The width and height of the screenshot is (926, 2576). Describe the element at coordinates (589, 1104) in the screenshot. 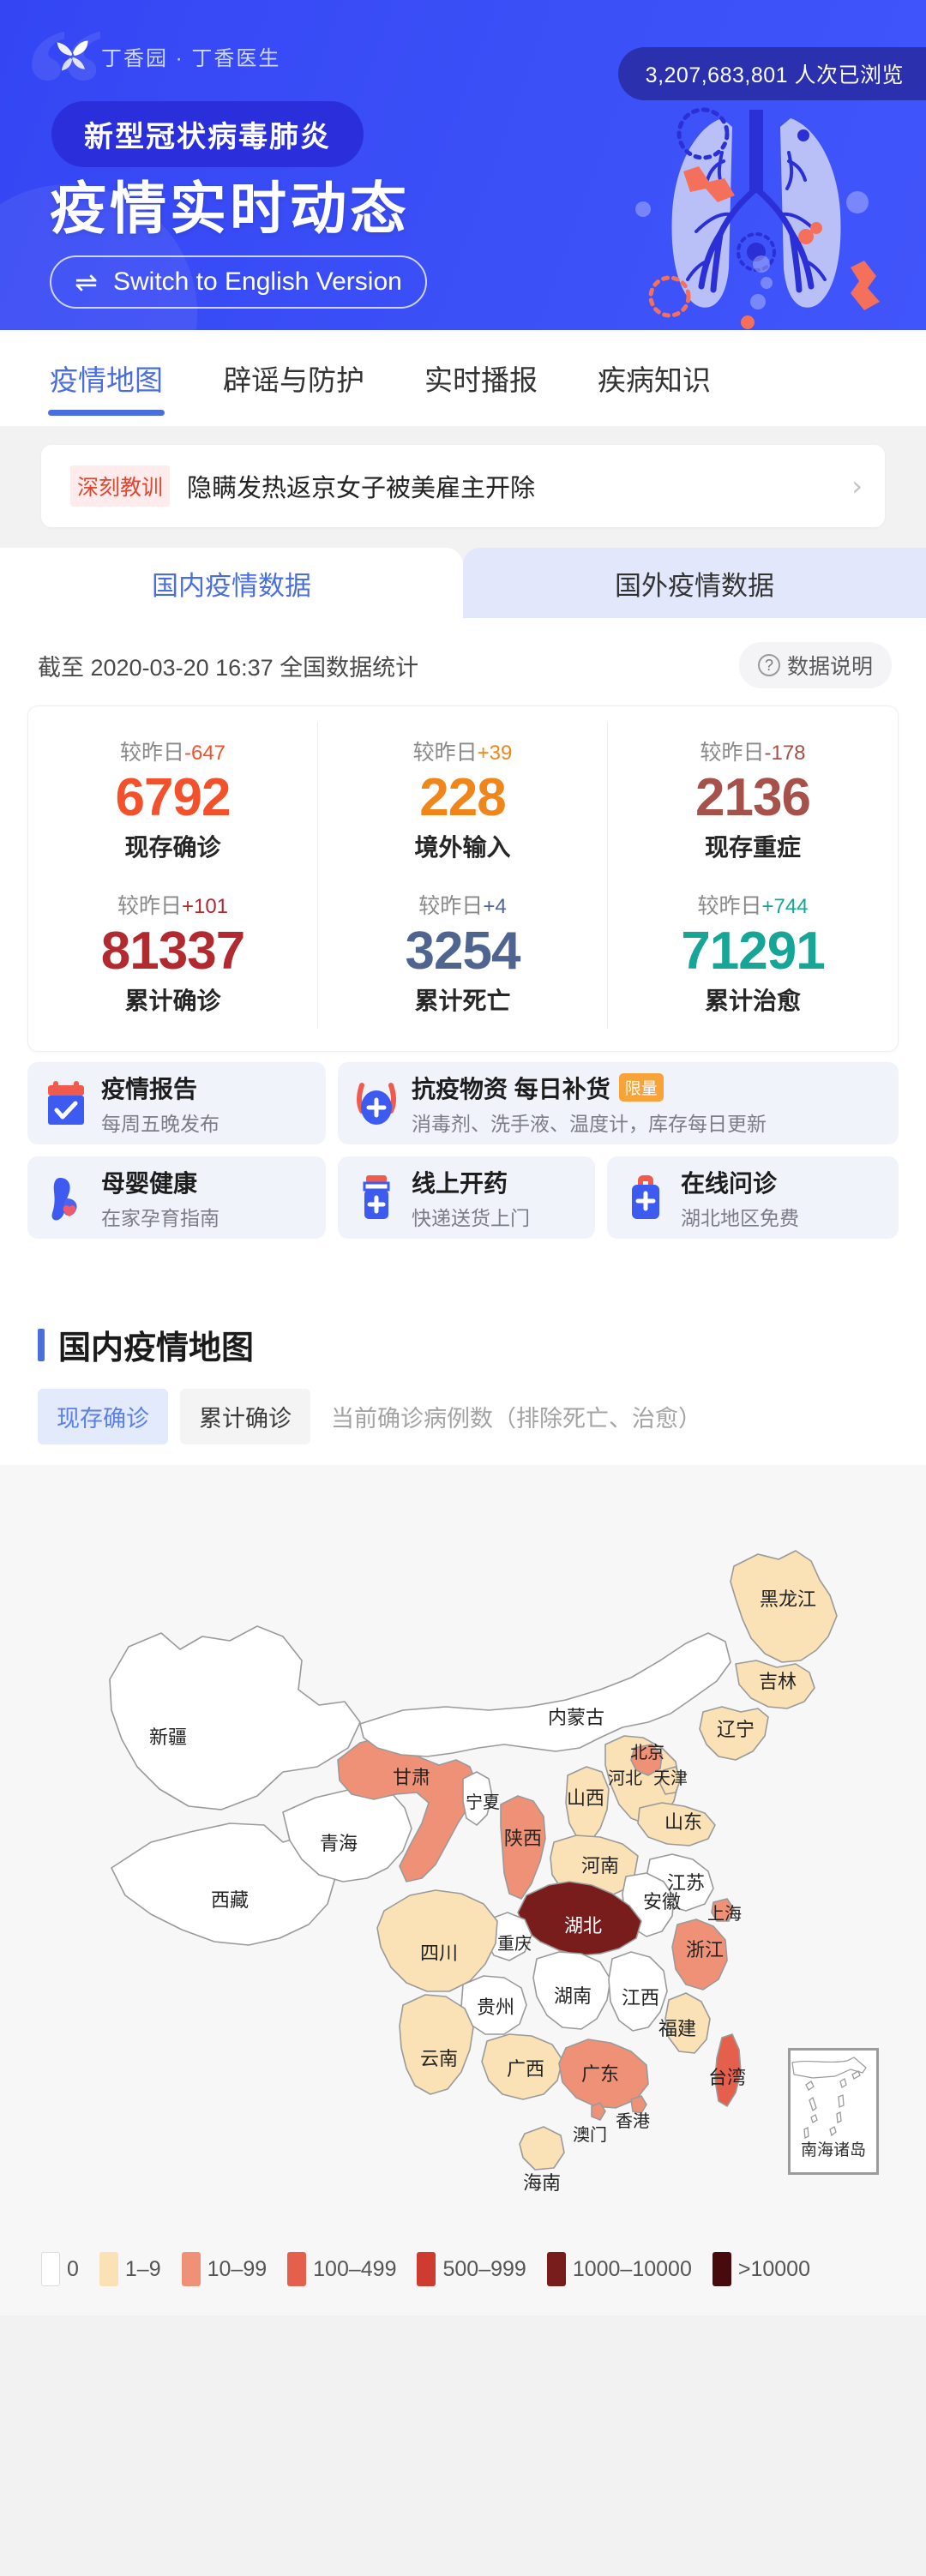

I see `tile-text: 抗疫物资 每日补货 限量 消毒剂、洗手液、温度计，库存每日更新` at that location.